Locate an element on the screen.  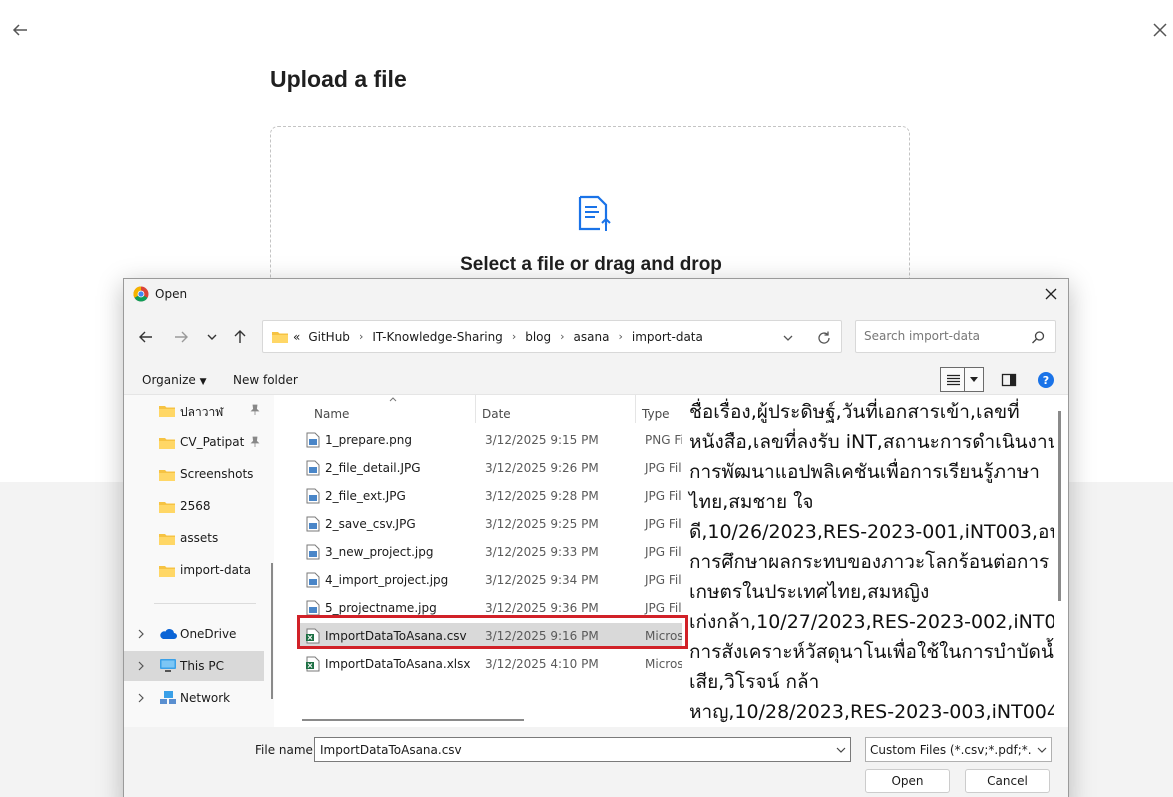
sidebar-item-network: Network is located at coordinates (194, 698).